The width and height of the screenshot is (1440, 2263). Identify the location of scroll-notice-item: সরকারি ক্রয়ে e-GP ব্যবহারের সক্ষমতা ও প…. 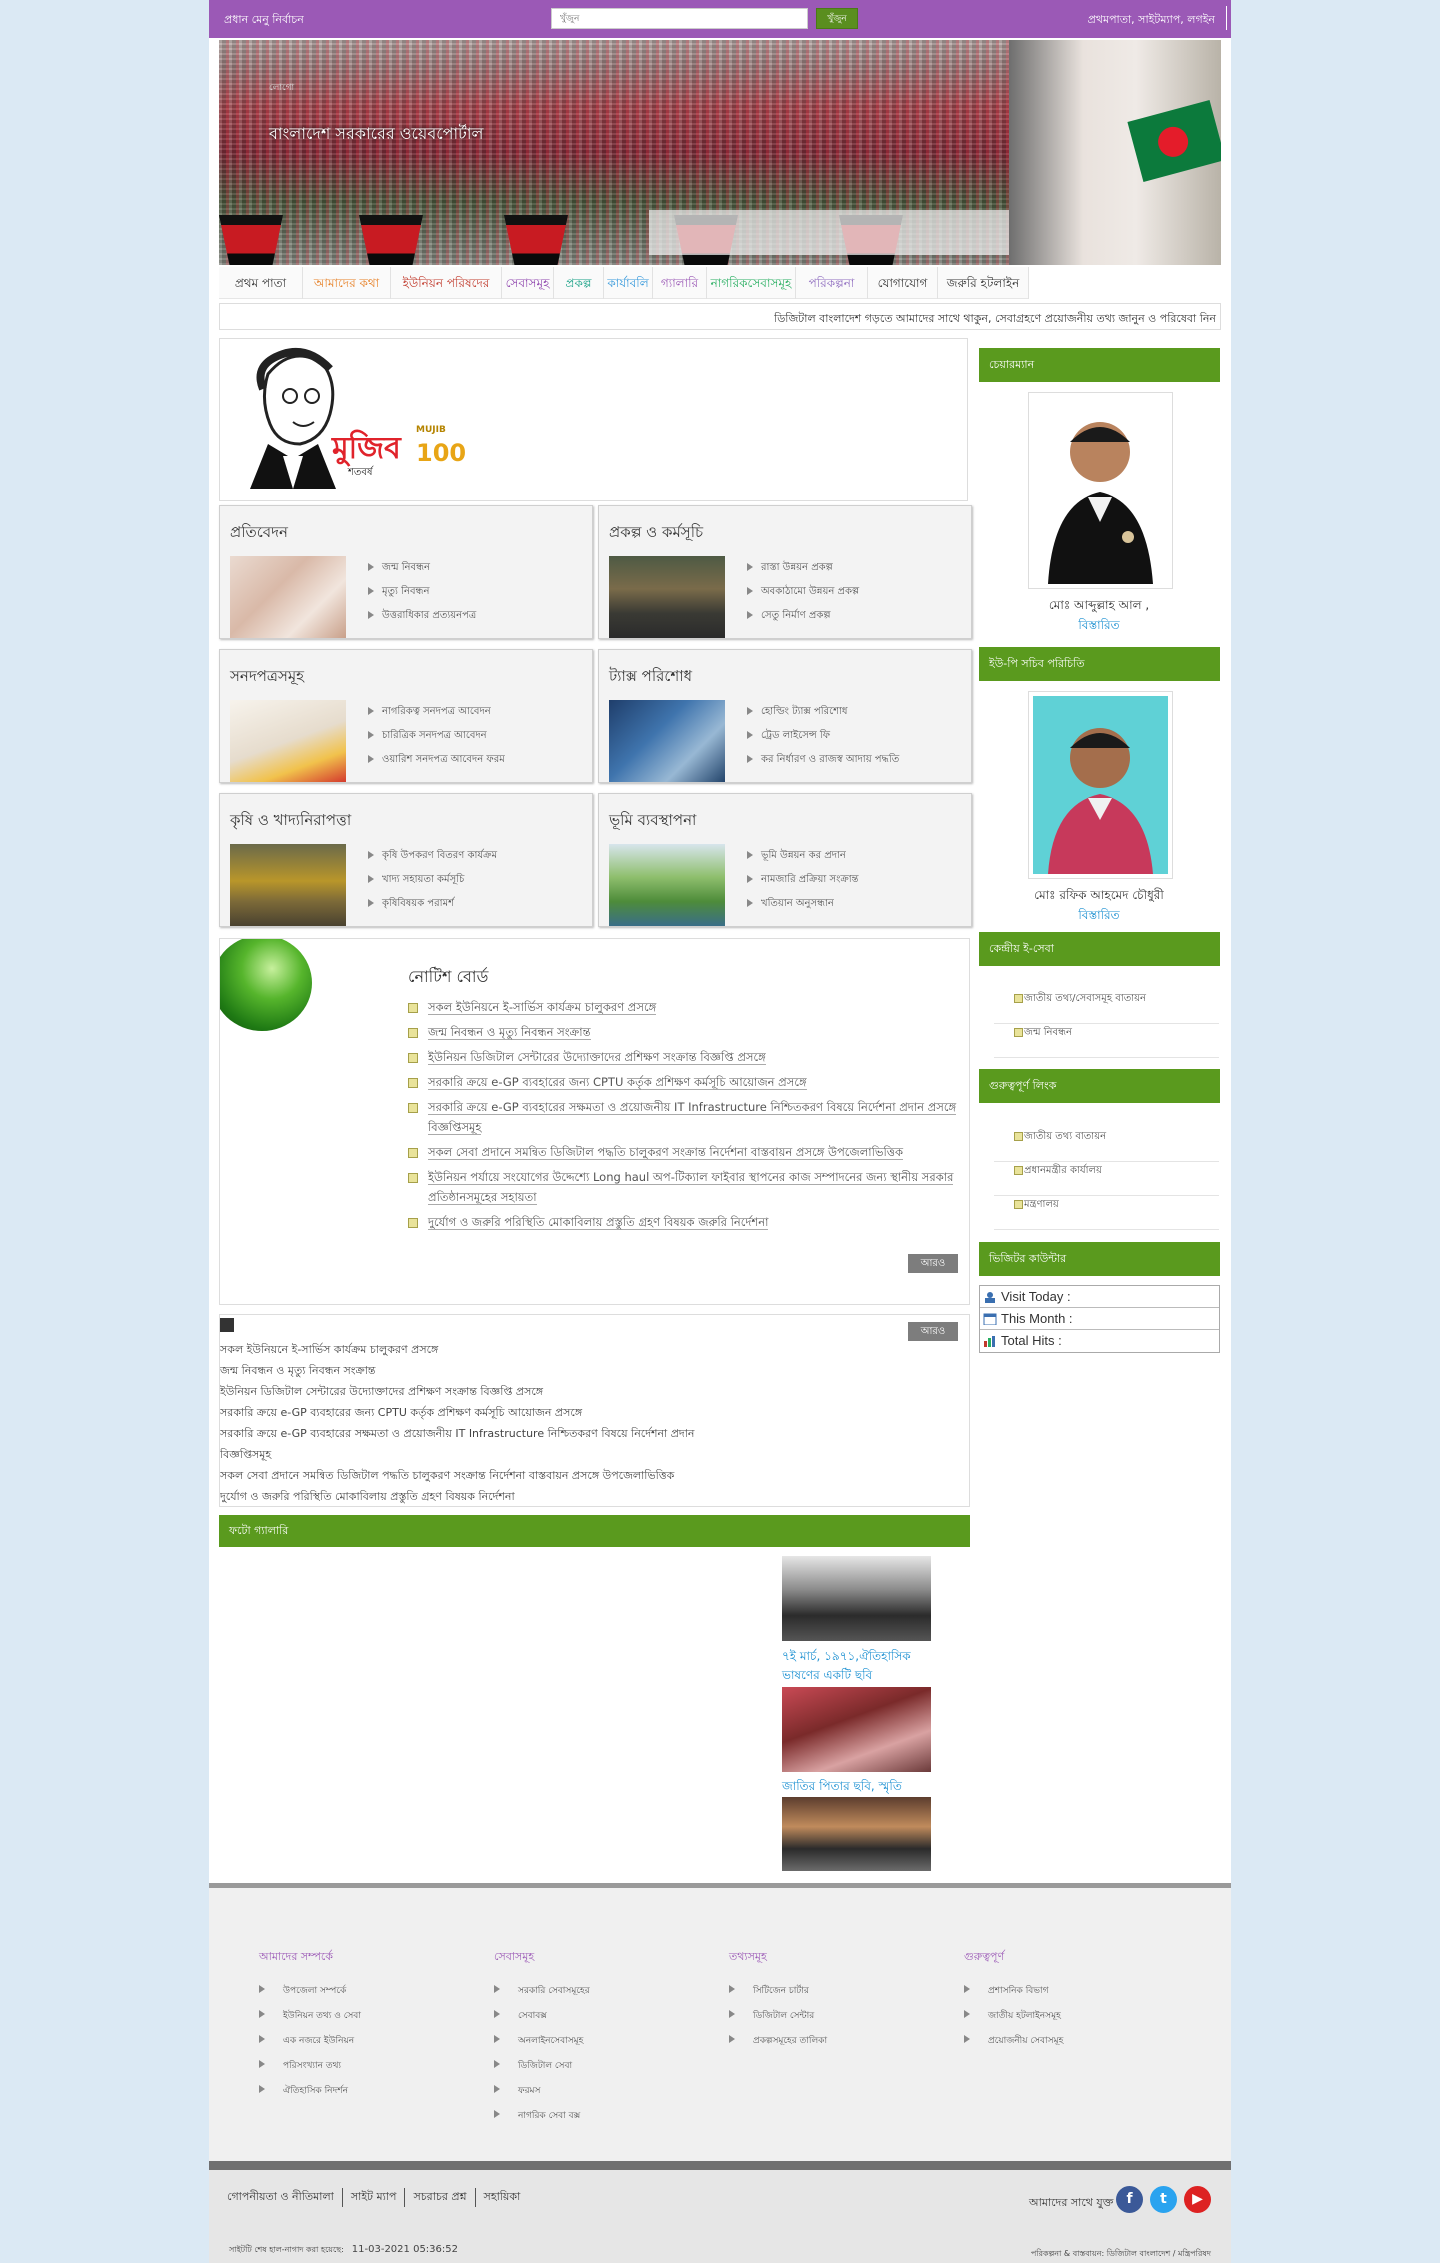
(457, 1433).